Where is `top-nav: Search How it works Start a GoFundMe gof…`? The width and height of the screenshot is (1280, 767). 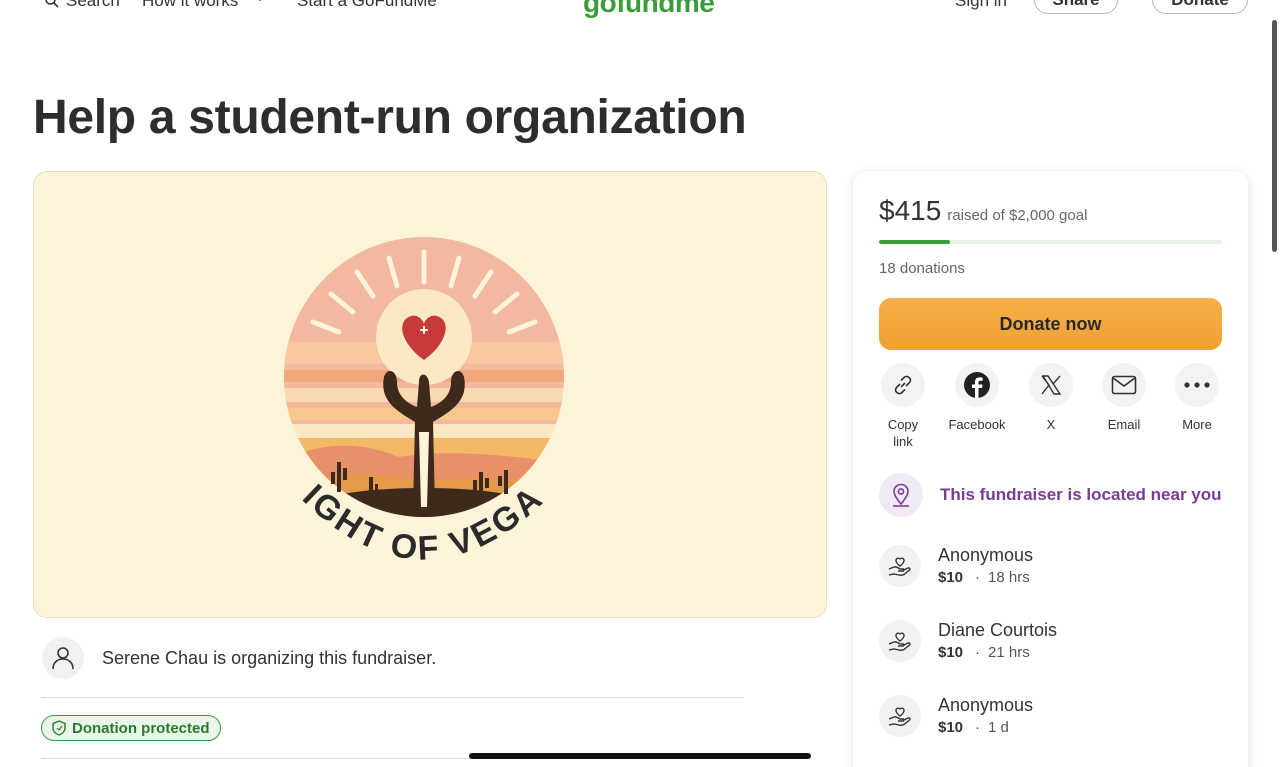 top-nav: Search How it works Start a GoFundMe gof… is located at coordinates (640, 11).